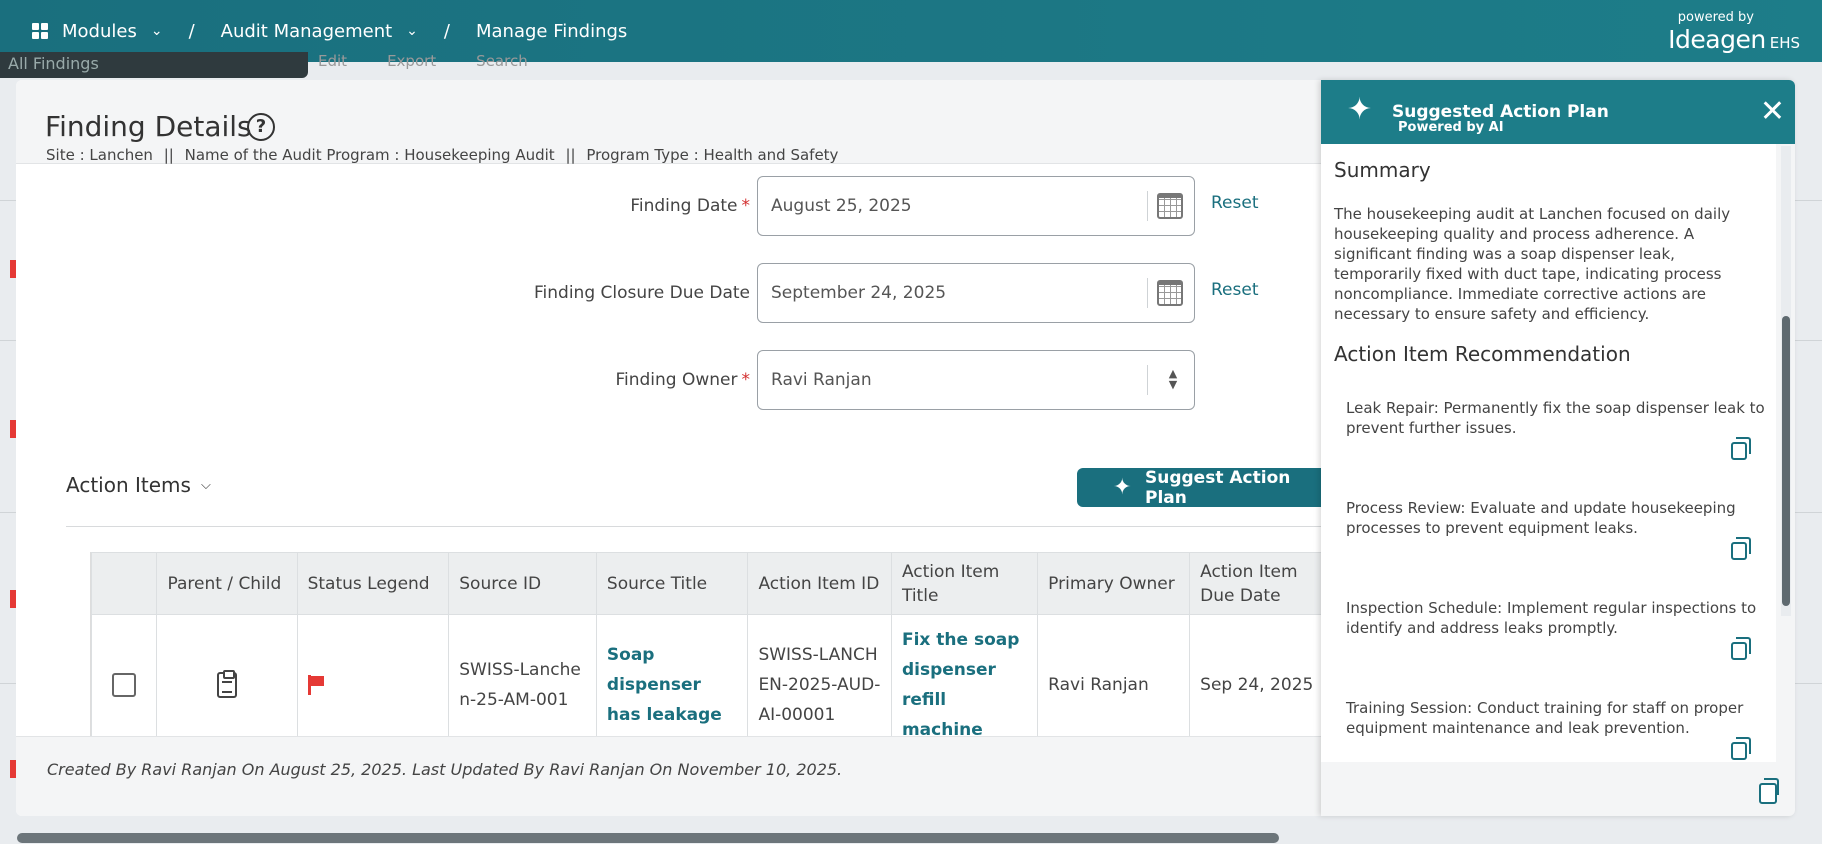 The image size is (1822, 844). Describe the element at coordinates (1717, 39) in the screenshot. I see `brand-name: Ideagen` at that location.